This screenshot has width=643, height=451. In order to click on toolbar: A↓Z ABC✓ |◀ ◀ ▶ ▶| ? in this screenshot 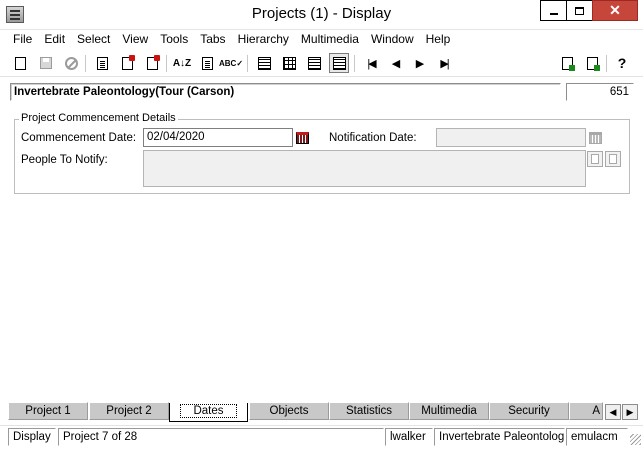, I will do `click(321, 63)`.